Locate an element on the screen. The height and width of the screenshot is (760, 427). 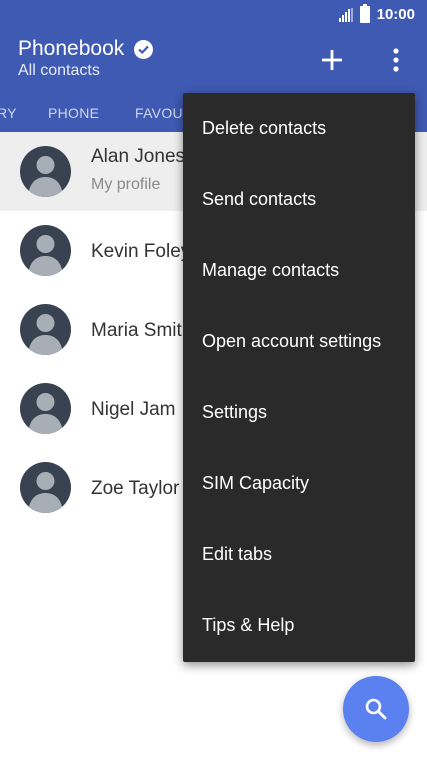
overflow-menu-icon is located at coordinates (396, 60).